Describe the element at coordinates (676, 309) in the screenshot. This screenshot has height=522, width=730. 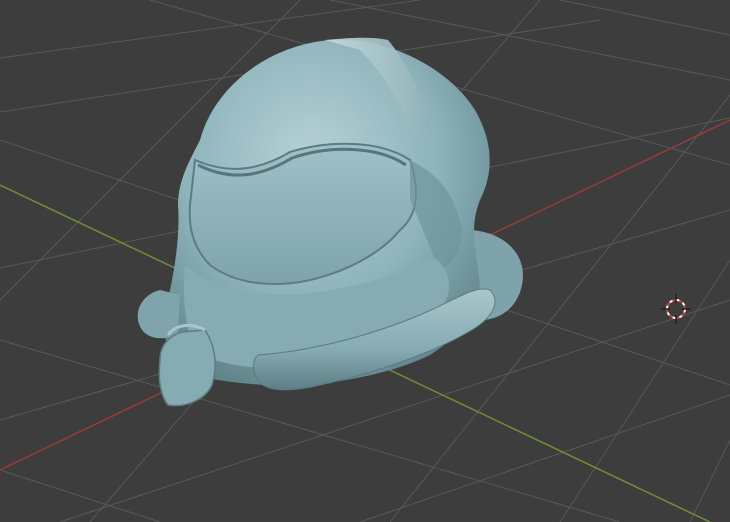
I see `3d-cursor-icon` at that location.